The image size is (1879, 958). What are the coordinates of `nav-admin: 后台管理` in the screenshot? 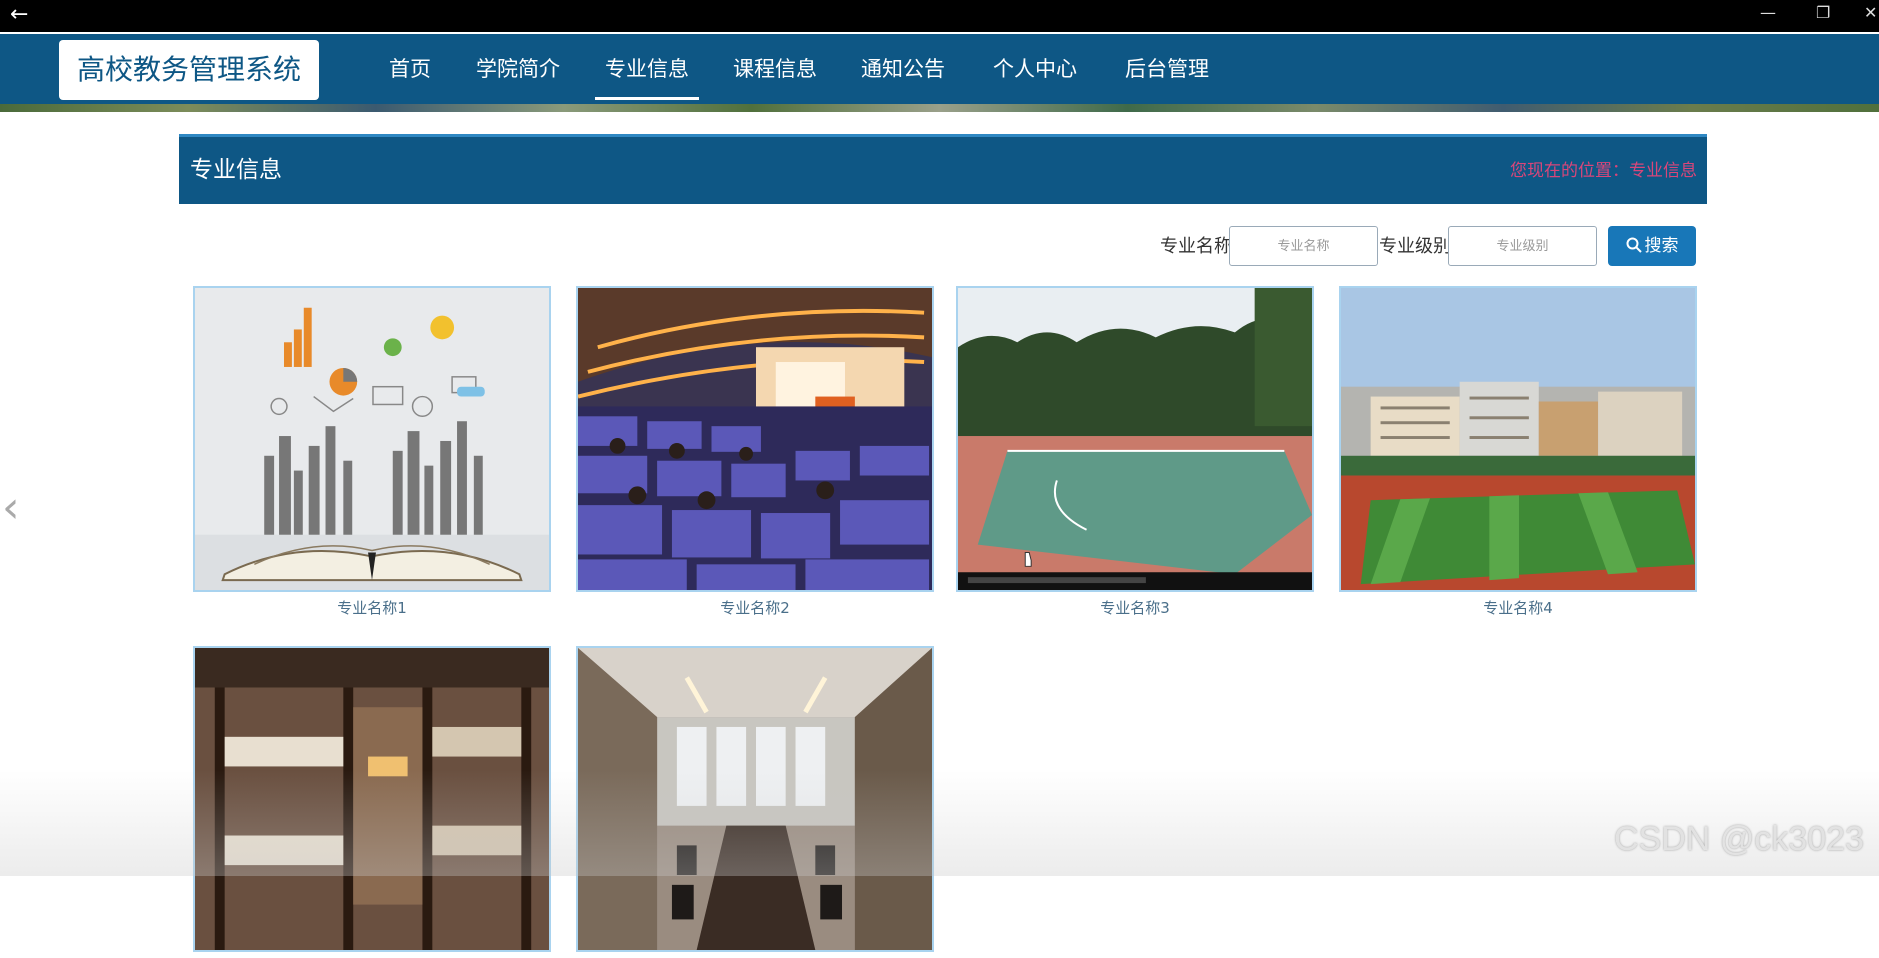 It's located at (1167, 69).